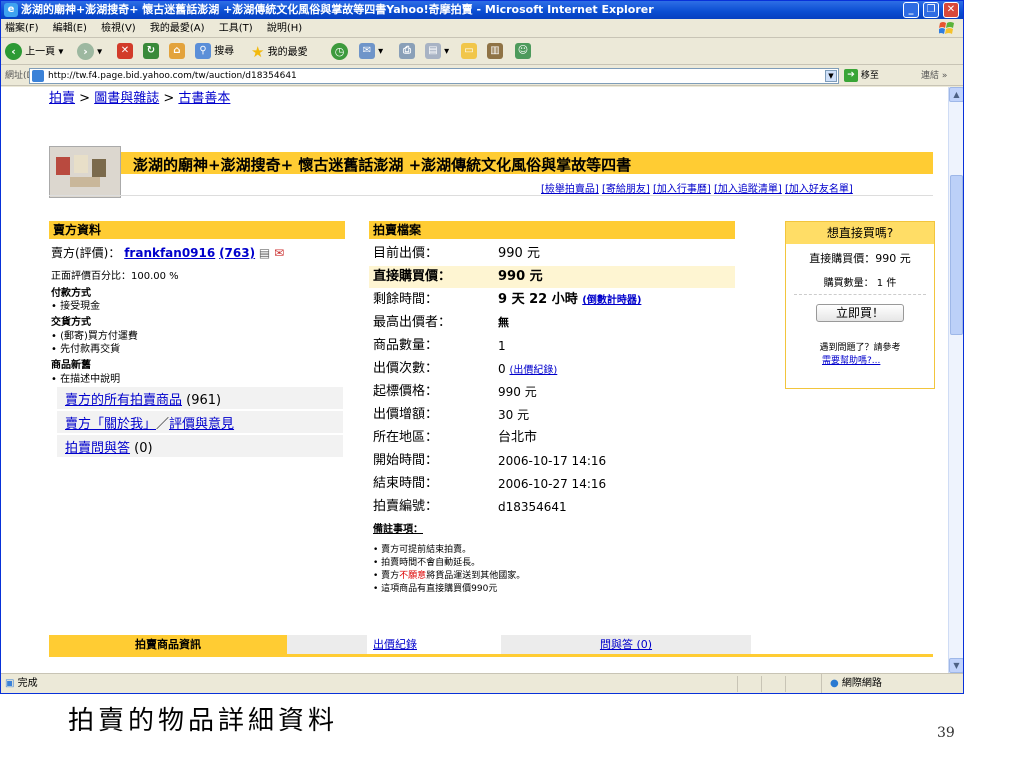 The width and height of the screenshot is (1024, 768). I want to click on add-friend-link: [加入好友名單], so click(819, 189).